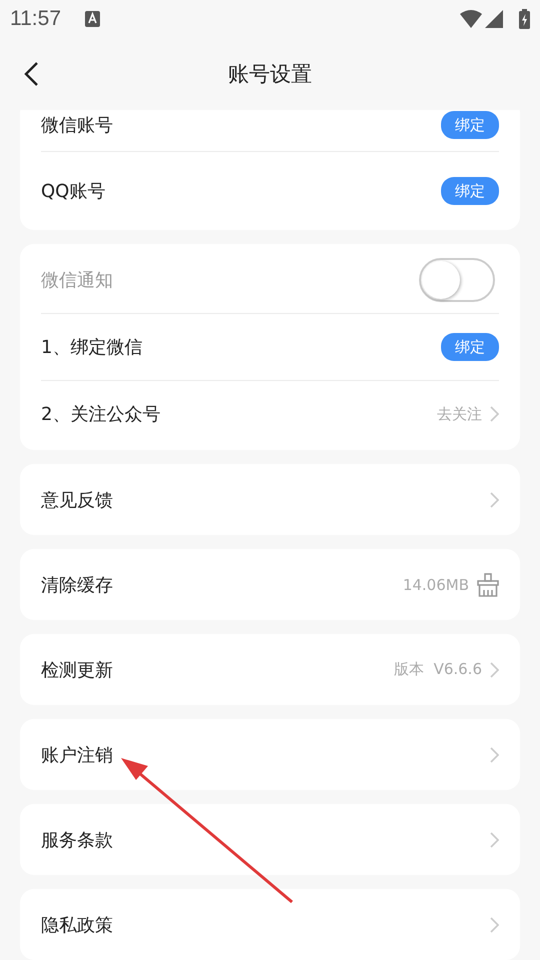 This screenshot has width=540, height=960. What do you see at coordinates (77, 755) in the screenshot?
I see `setting-label: 账户注销` at bounding box center [77, 755].